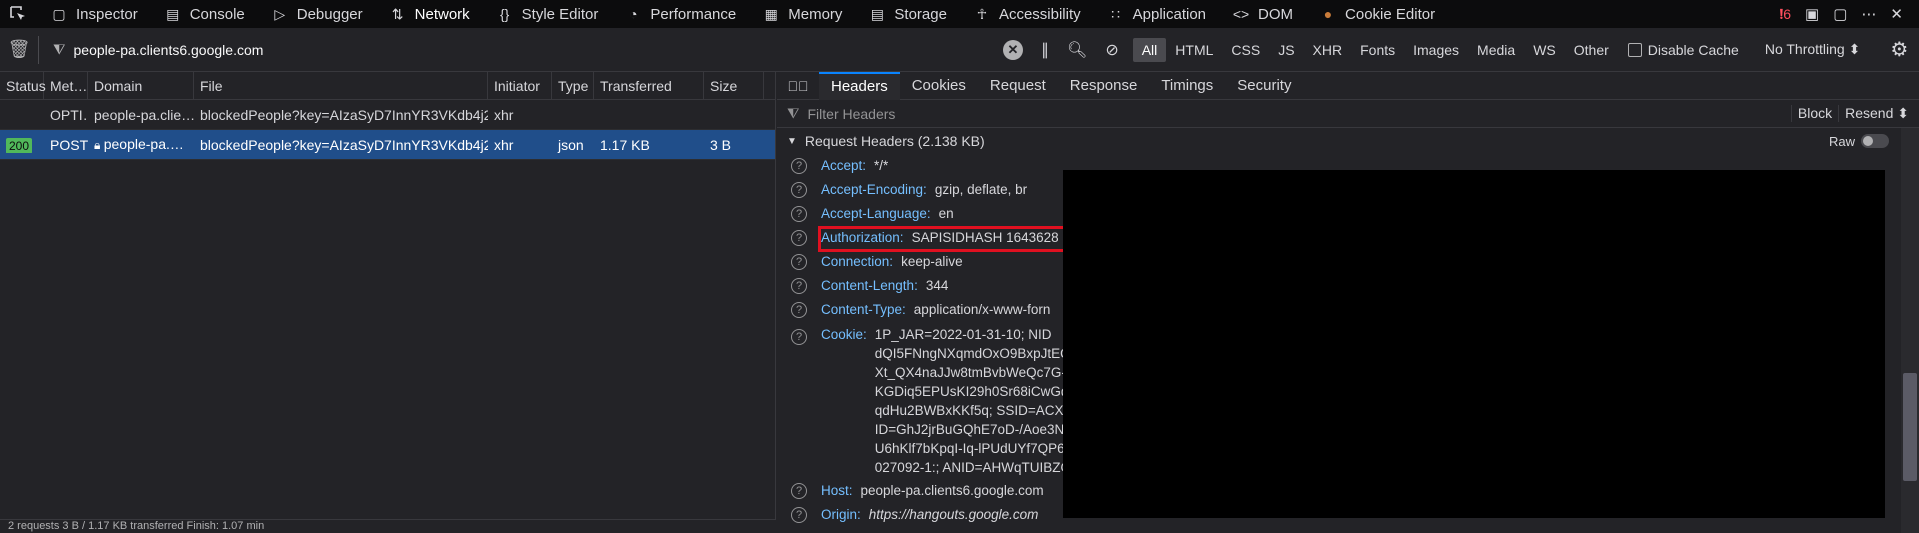 This screenshot has width=1919, height=533. What do you see at coordinates (1261, 14) in the screenshot?
I see `tab-dom: <> DOM` at bounding box center [1261, 14].